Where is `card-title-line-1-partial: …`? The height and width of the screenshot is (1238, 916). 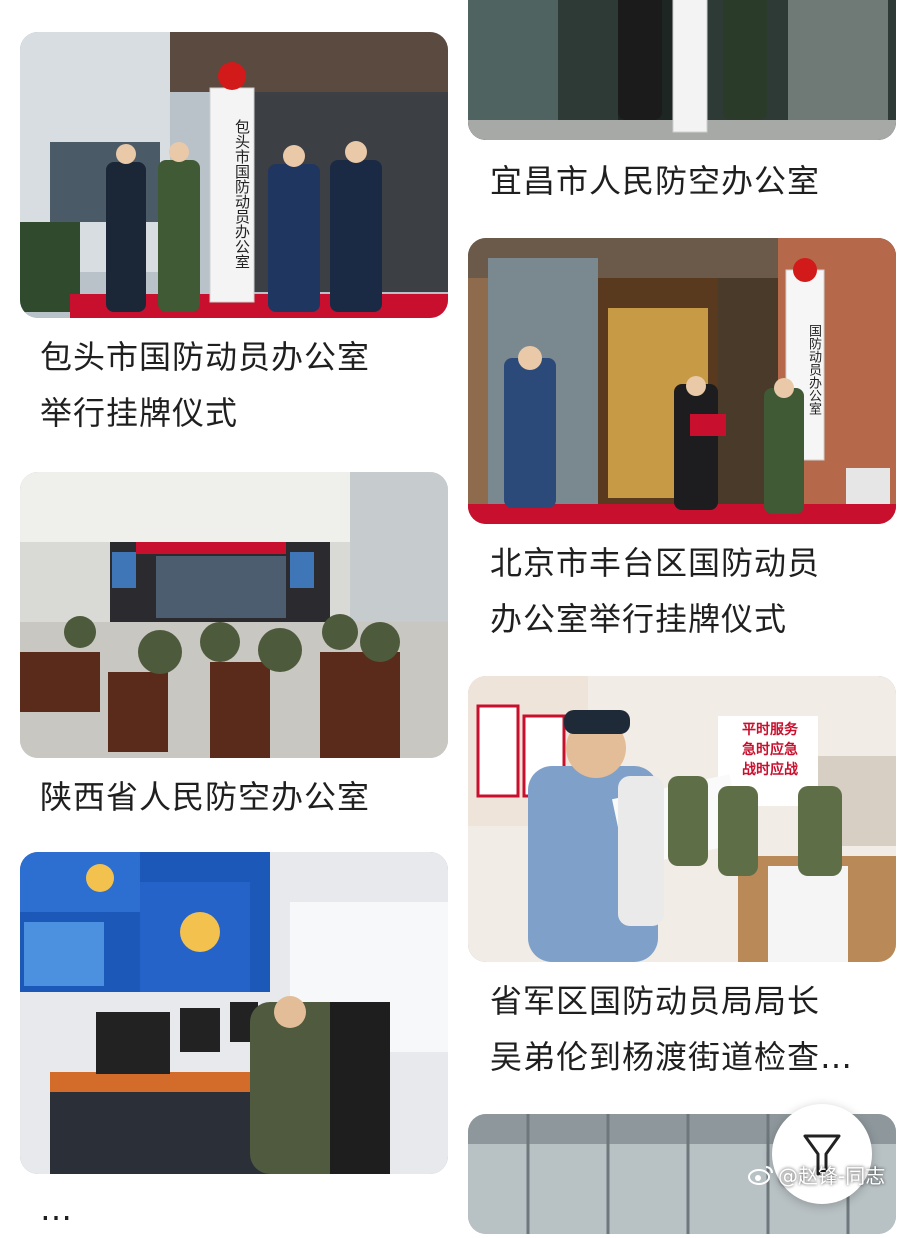 card-title-line-1-partial: … is located at coordinates (56, 1209).